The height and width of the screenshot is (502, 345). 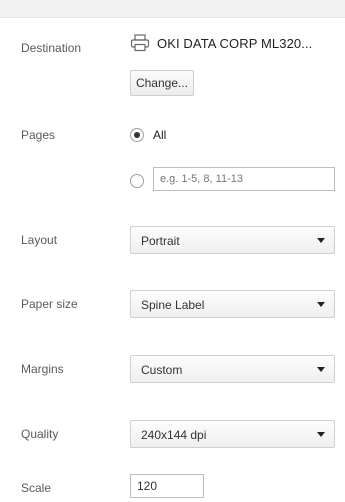 What do you see at coordinates (174, 435) in the screenshot?
I see `quality-select-value: 240x144 dpi` at bounding box center [174, 435].